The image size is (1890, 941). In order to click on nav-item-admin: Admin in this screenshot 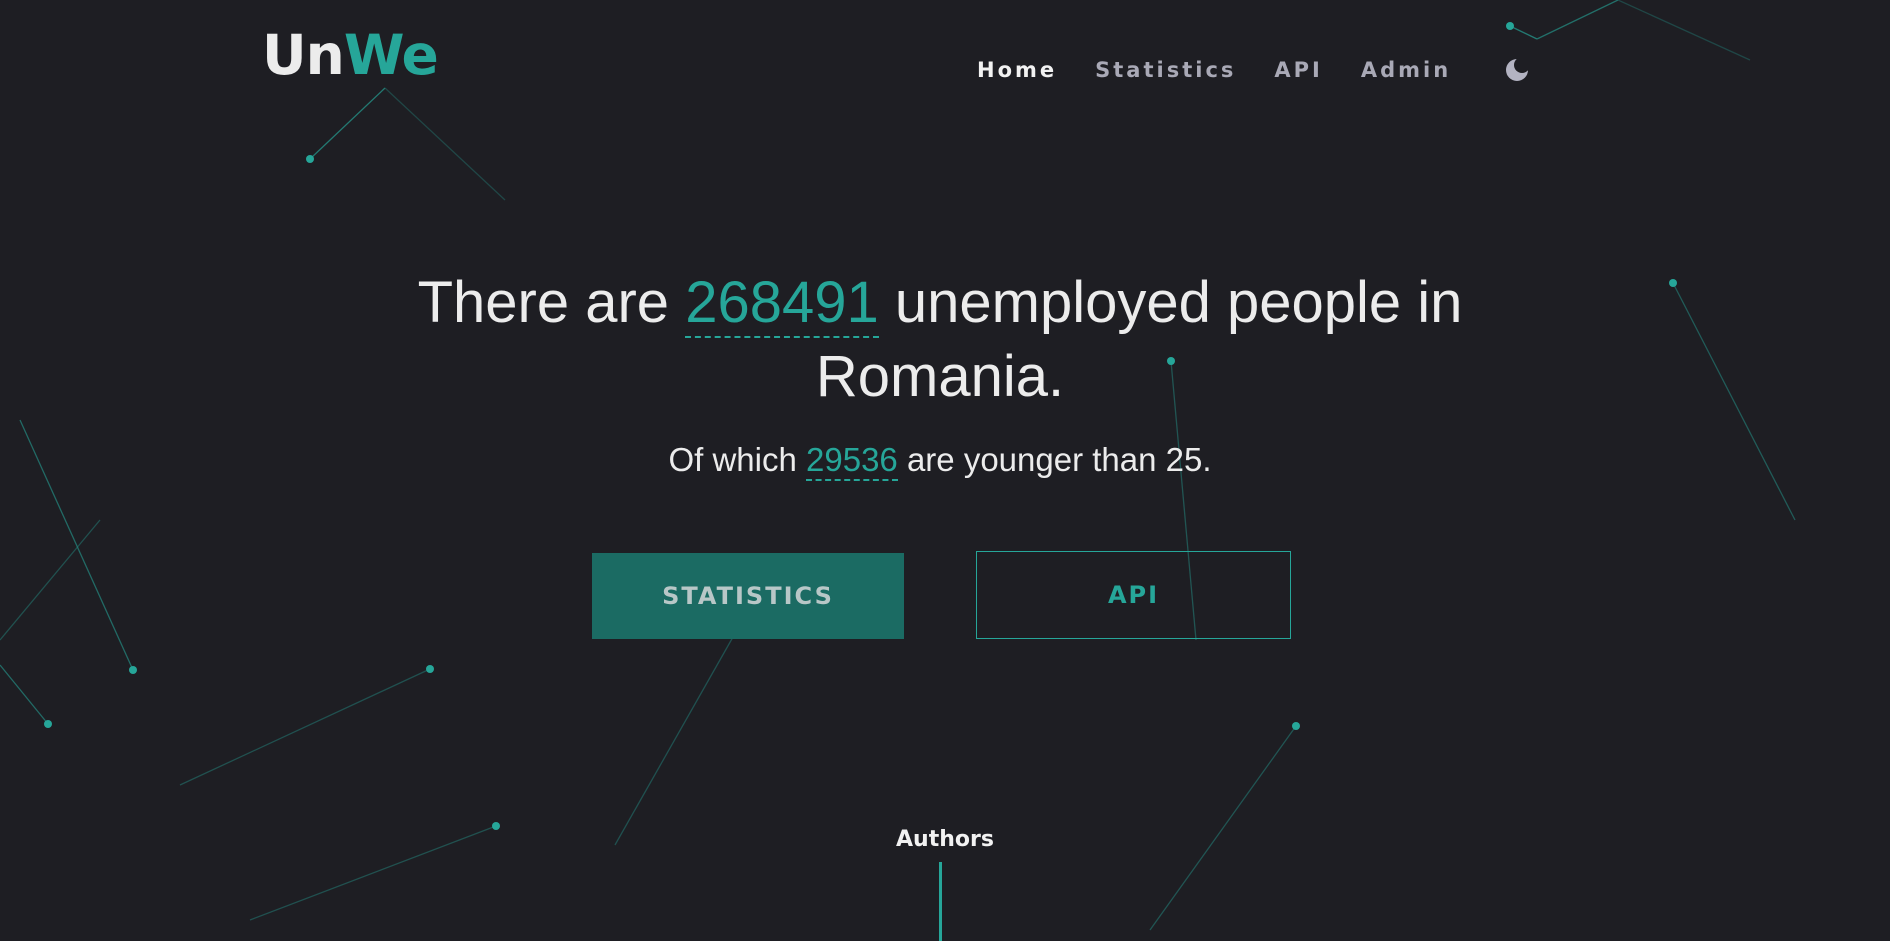, I will do `click(1406, 70)`.